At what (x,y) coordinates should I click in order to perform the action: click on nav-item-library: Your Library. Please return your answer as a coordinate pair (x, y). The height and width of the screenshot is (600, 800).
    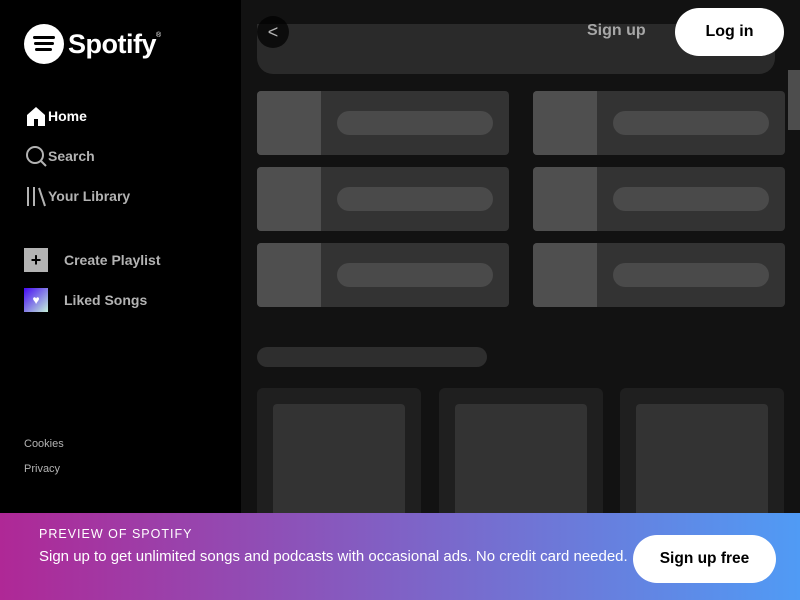
    Looking at the image, I should click on (77, 196).